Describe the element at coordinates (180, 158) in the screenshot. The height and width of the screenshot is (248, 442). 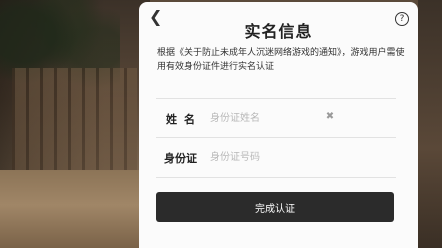
I see `id-label: 身份证` at that location.